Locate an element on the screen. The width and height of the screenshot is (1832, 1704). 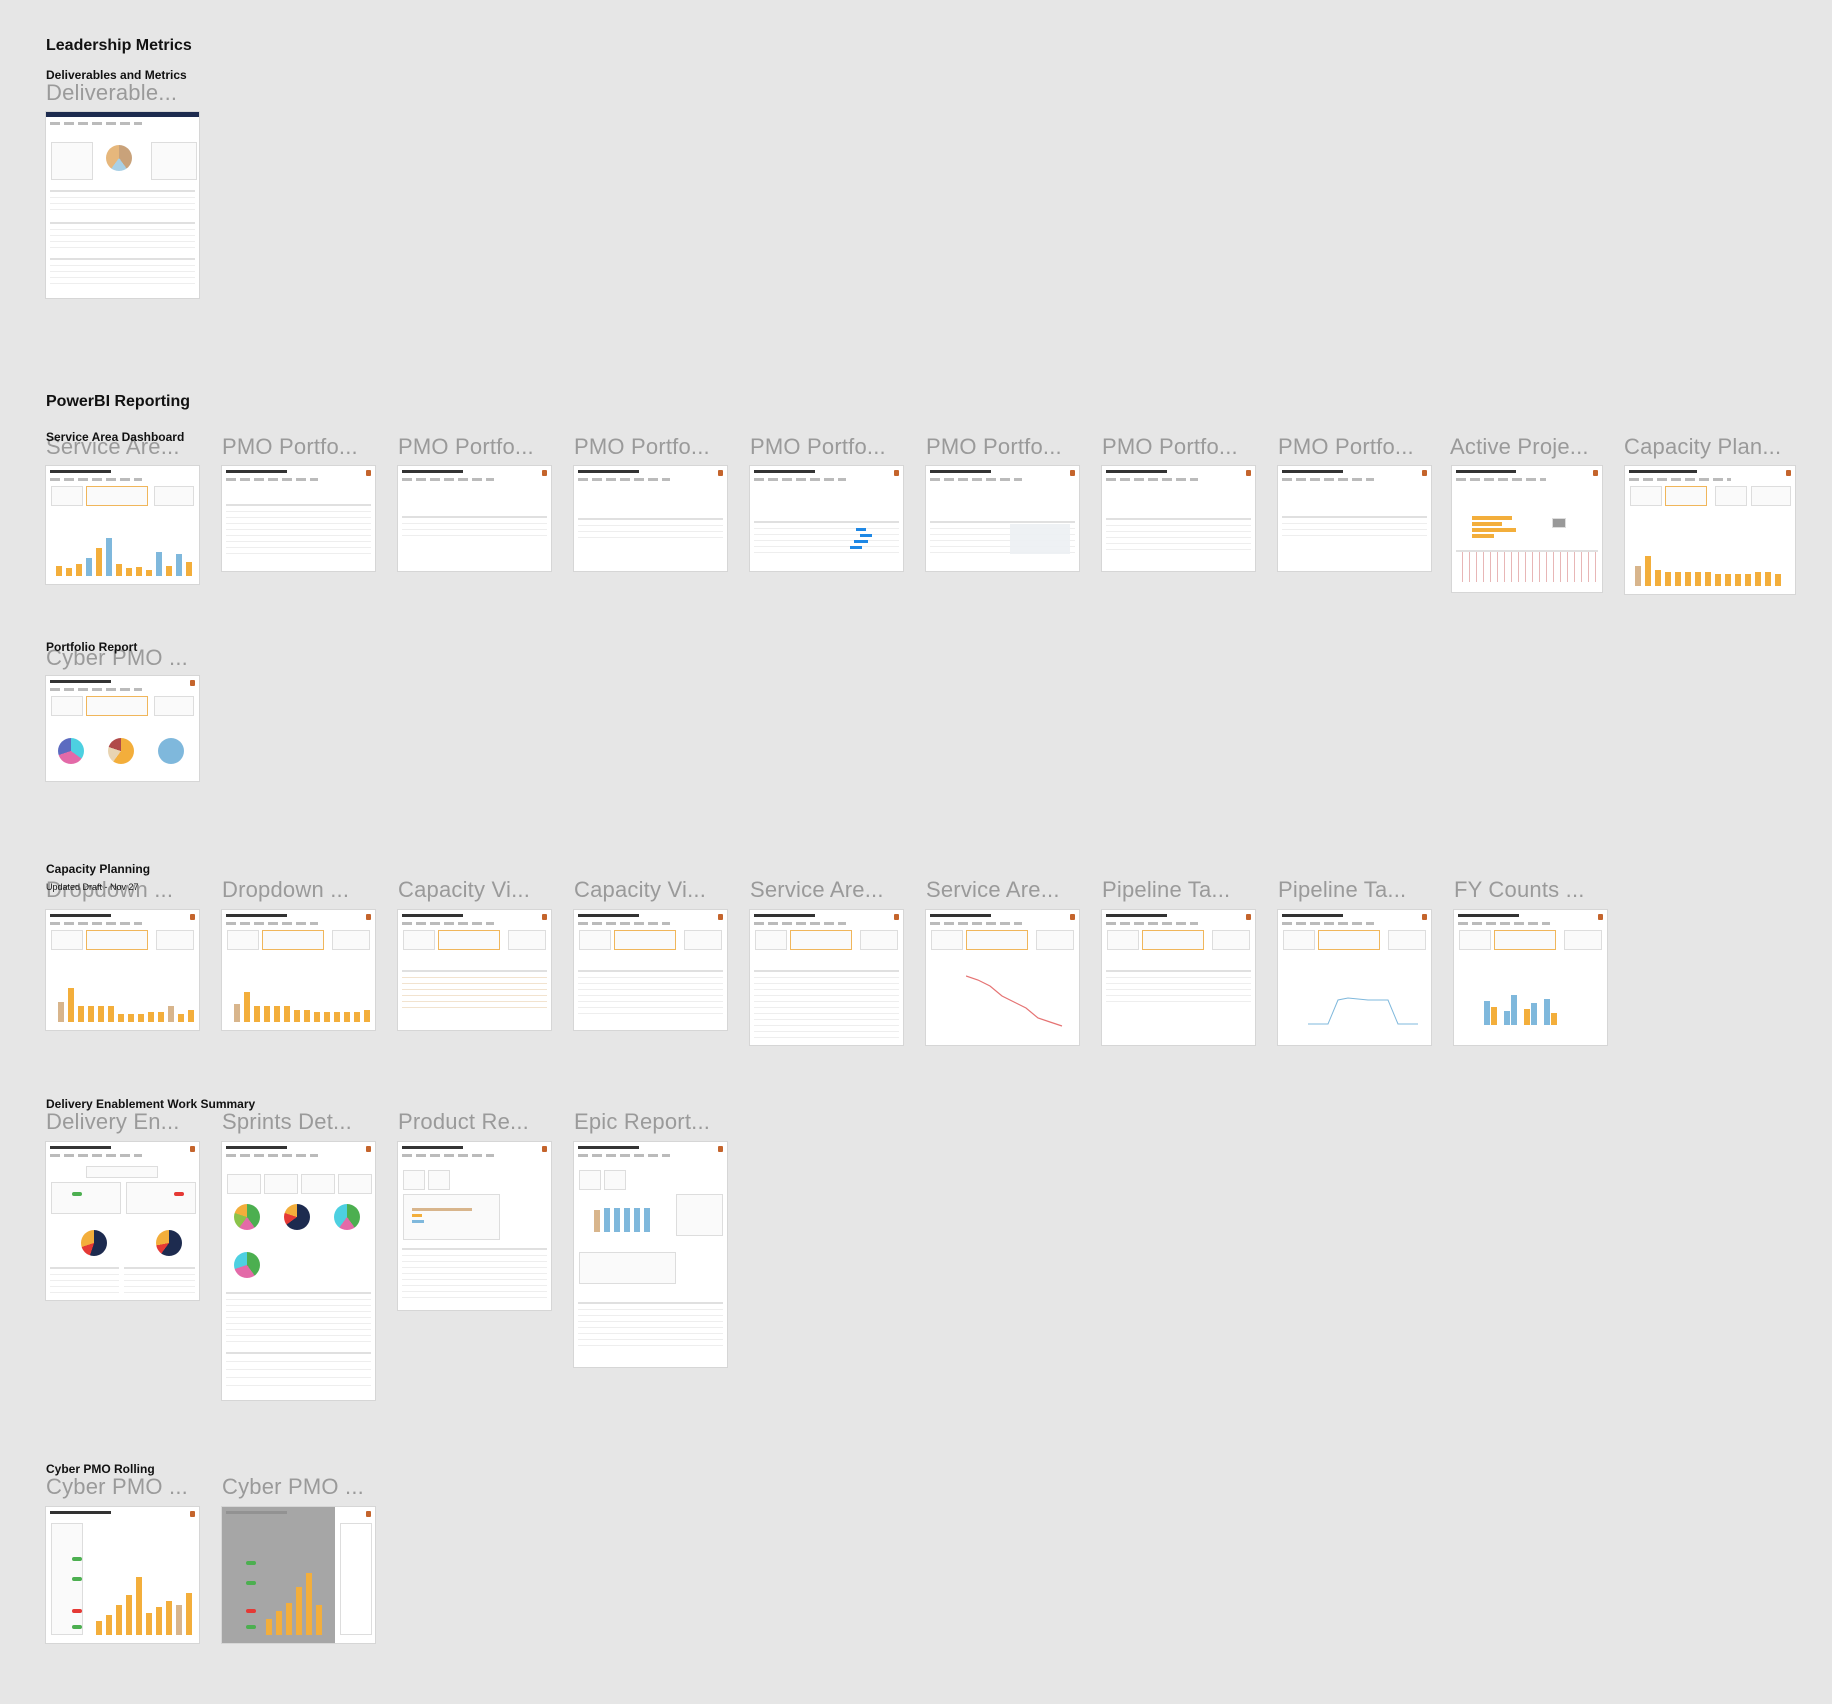
group-subtitle-capacity: Updated Draft - Nov 27 is located at coordinates (92, 887).